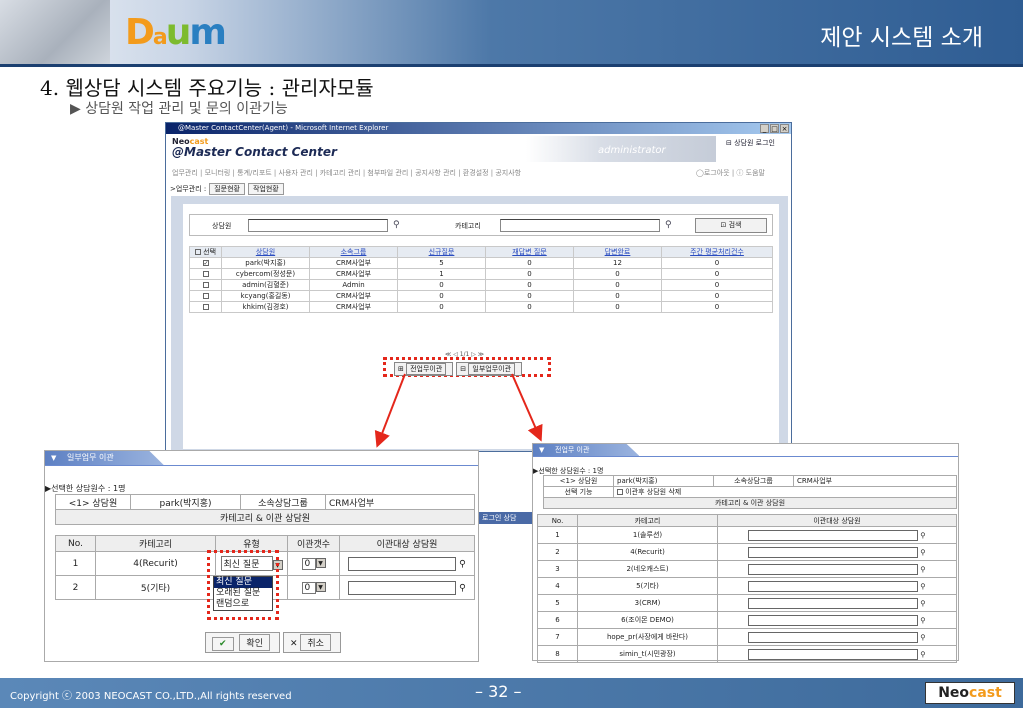  What do you see at coordinates (527, 407) in the screenshot?
I see `arrow-to-partial-transfer` at bounding box center [527, 407].